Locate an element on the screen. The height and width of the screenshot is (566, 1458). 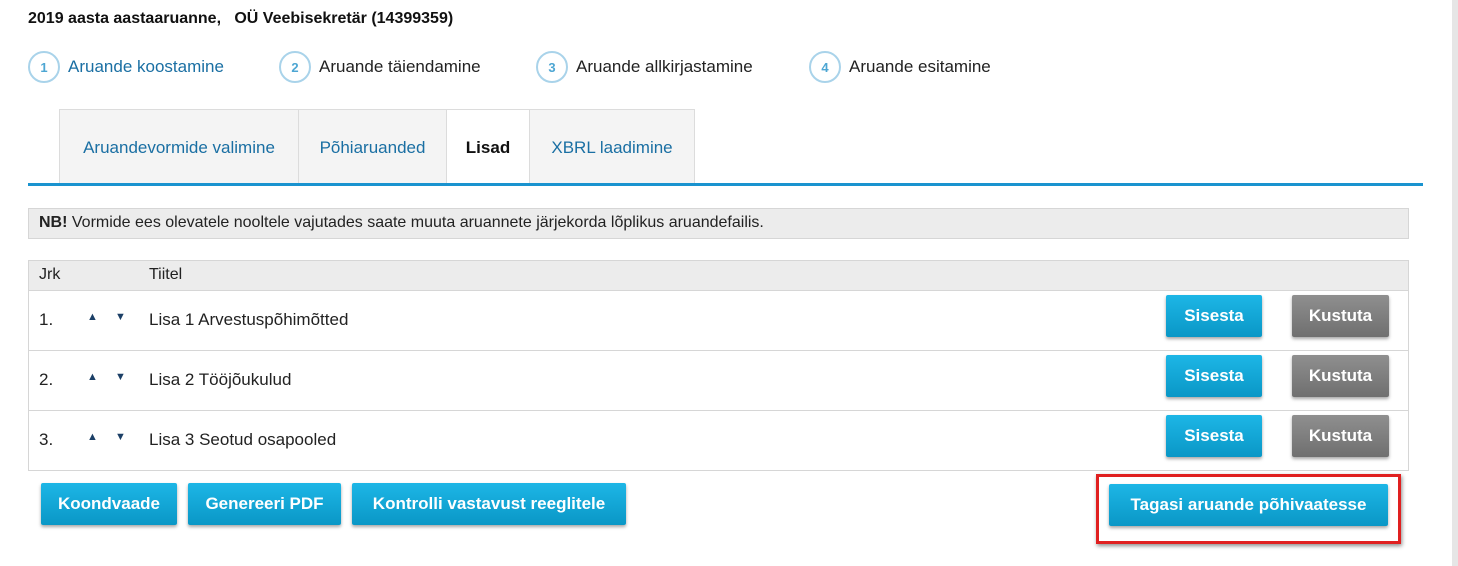
generate-pdf-button: Genereeri PDF is located at coordinates (264, 504).